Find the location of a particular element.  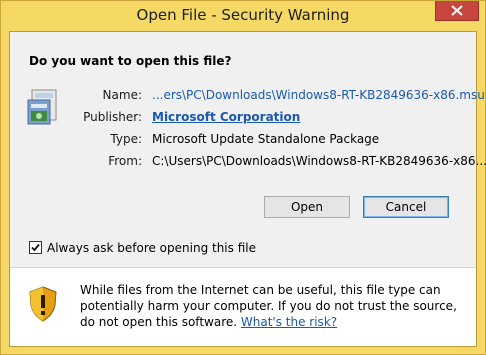

checkmark-icon is located at coordinates (35, 247).